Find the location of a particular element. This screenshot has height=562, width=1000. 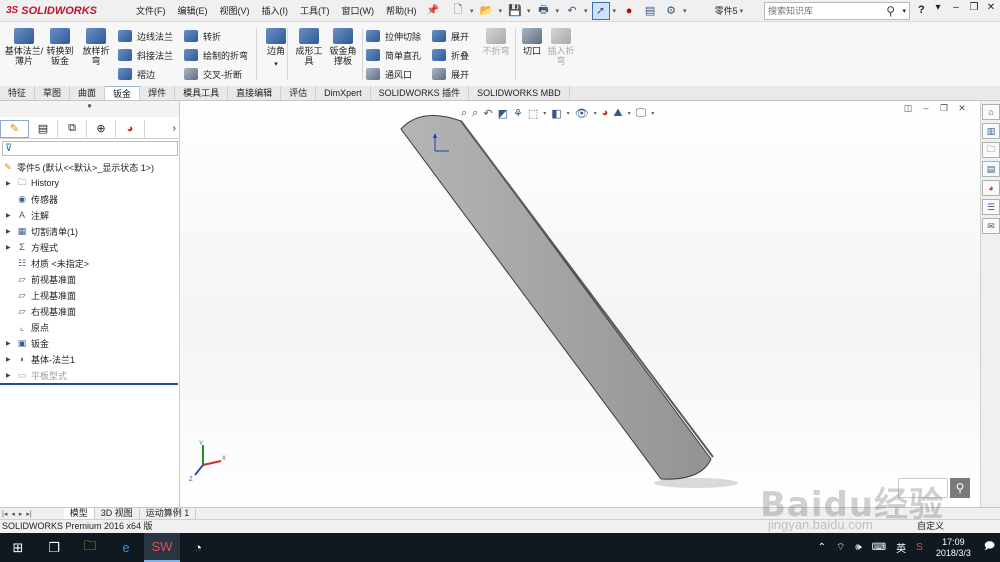

file-properties-icon: ▤ is located at coordinates (650, 11).